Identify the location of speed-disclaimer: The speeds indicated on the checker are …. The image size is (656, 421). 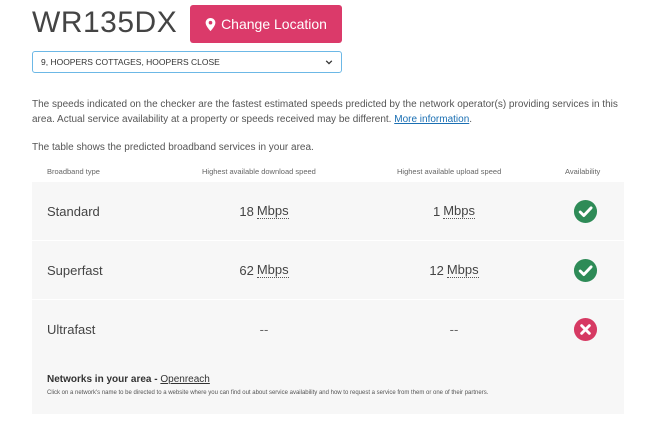
(328, 112).